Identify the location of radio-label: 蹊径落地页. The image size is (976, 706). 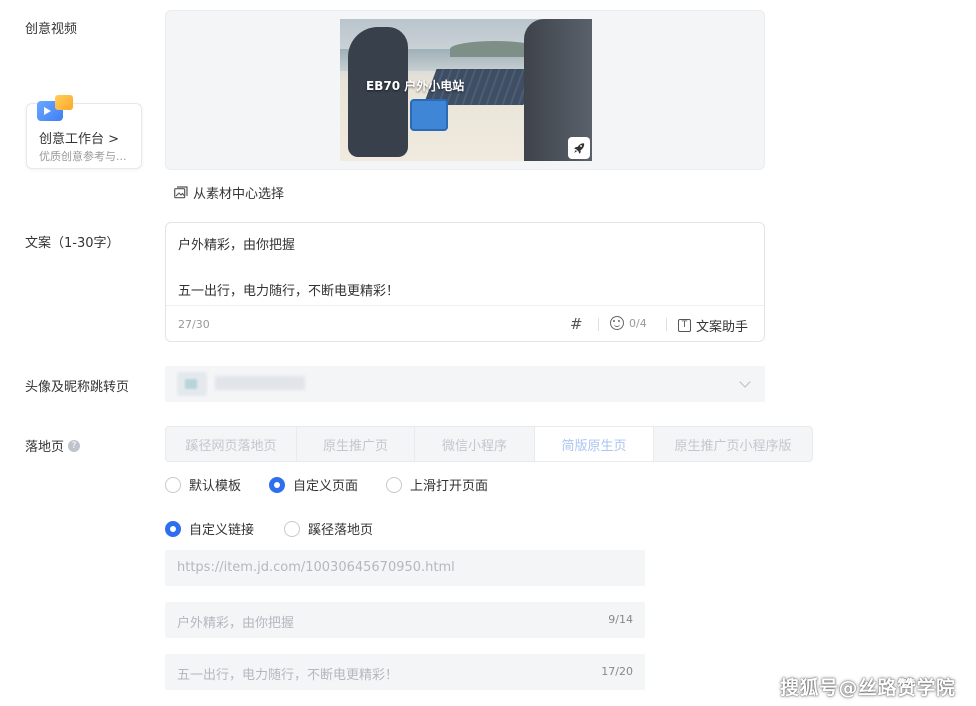
(341, 530).